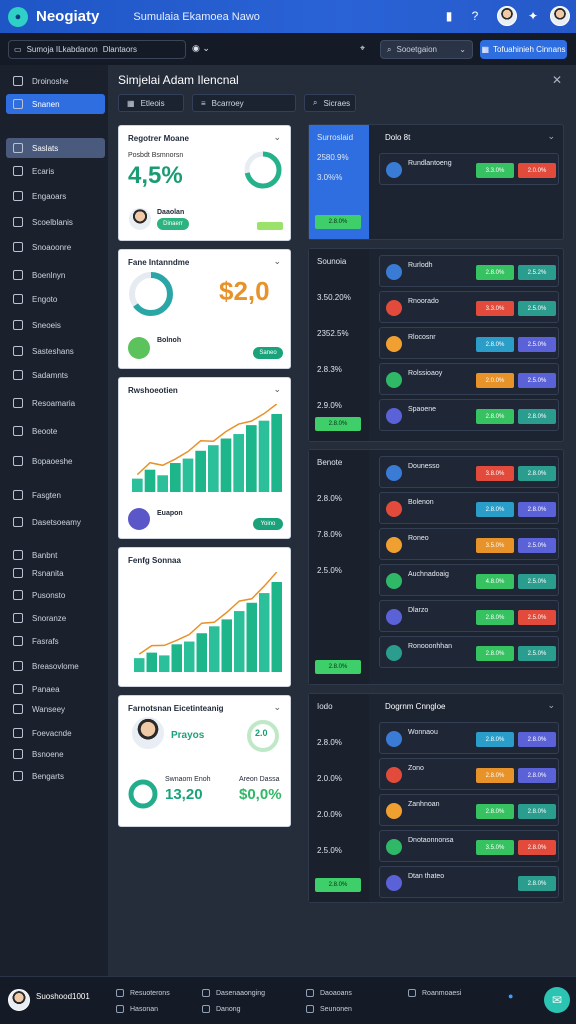  Describe the element at coordinates (55, 403) in the screenshot. I see `sidebar-item: Resoamaria` at that location.